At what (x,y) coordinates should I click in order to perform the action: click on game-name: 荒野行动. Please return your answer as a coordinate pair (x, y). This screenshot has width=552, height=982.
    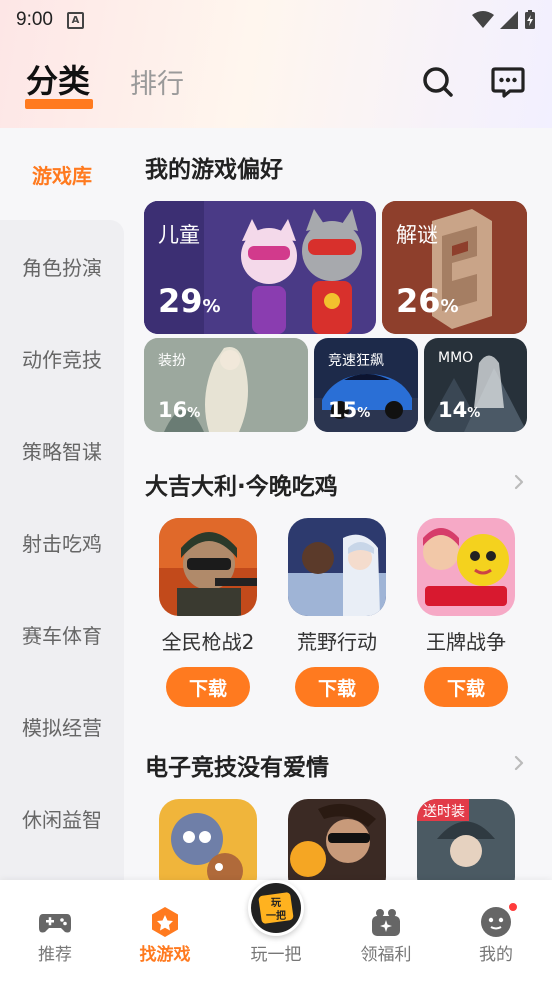
    Looking at the image, I should click on (337, 642).